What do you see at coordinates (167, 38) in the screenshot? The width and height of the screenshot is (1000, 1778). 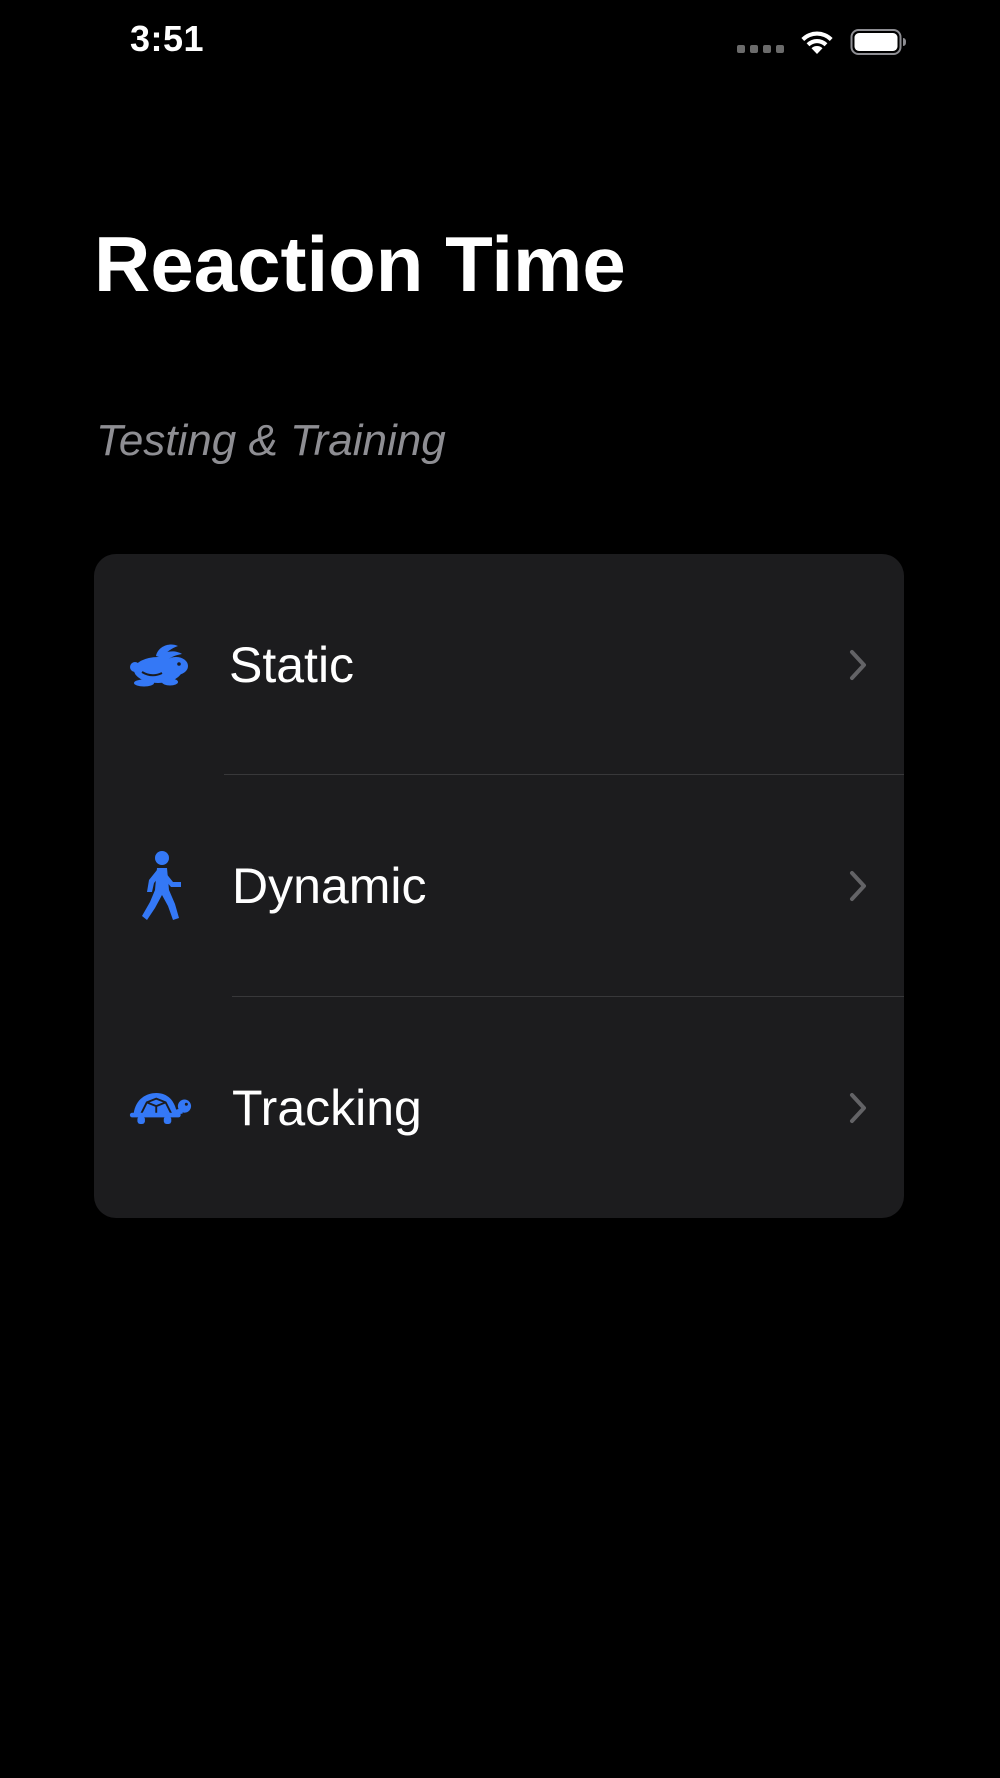 I see `status-time: 3:51` at bounding box center [167, 38].